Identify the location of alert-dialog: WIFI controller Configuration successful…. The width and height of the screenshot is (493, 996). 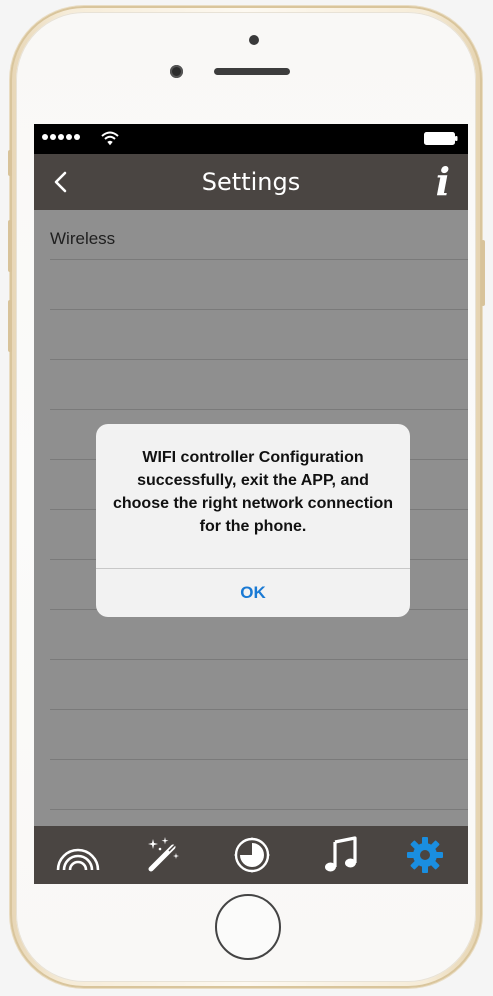
(253, 520).